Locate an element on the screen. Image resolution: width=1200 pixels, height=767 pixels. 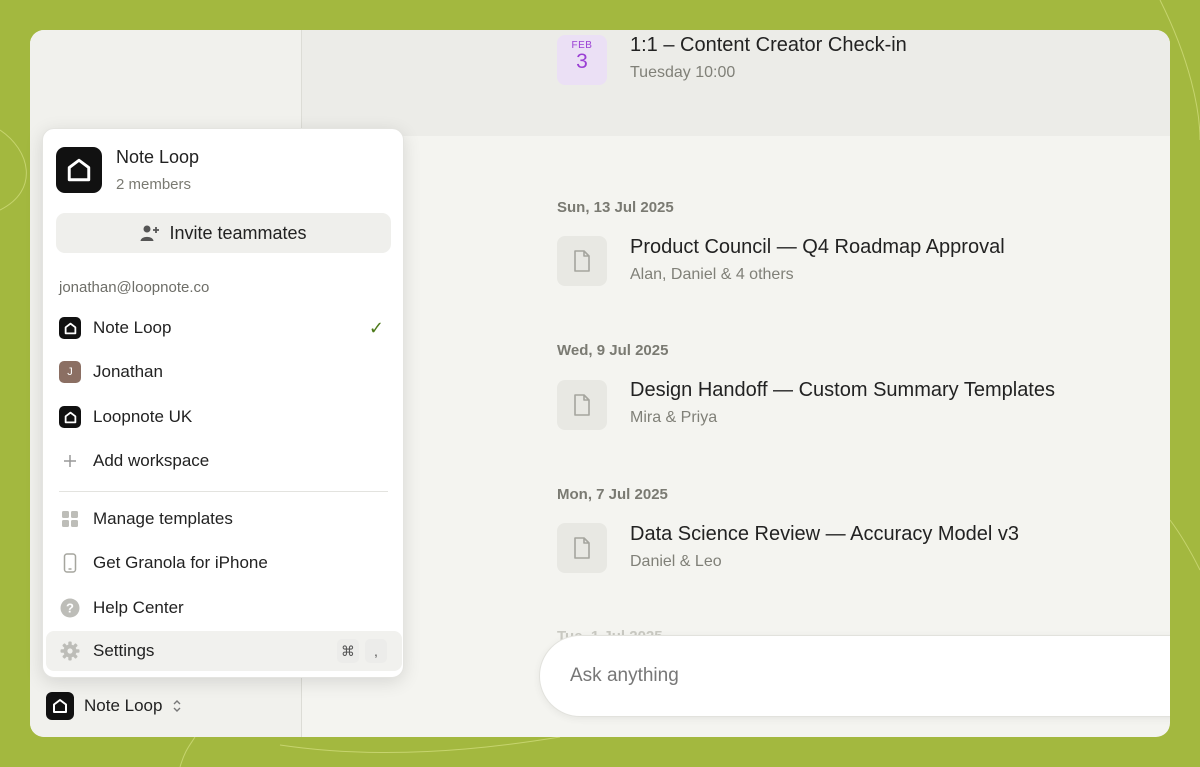
get-iphone-app-item: Get Granola for iPhone is located at coordinates (224, 563).